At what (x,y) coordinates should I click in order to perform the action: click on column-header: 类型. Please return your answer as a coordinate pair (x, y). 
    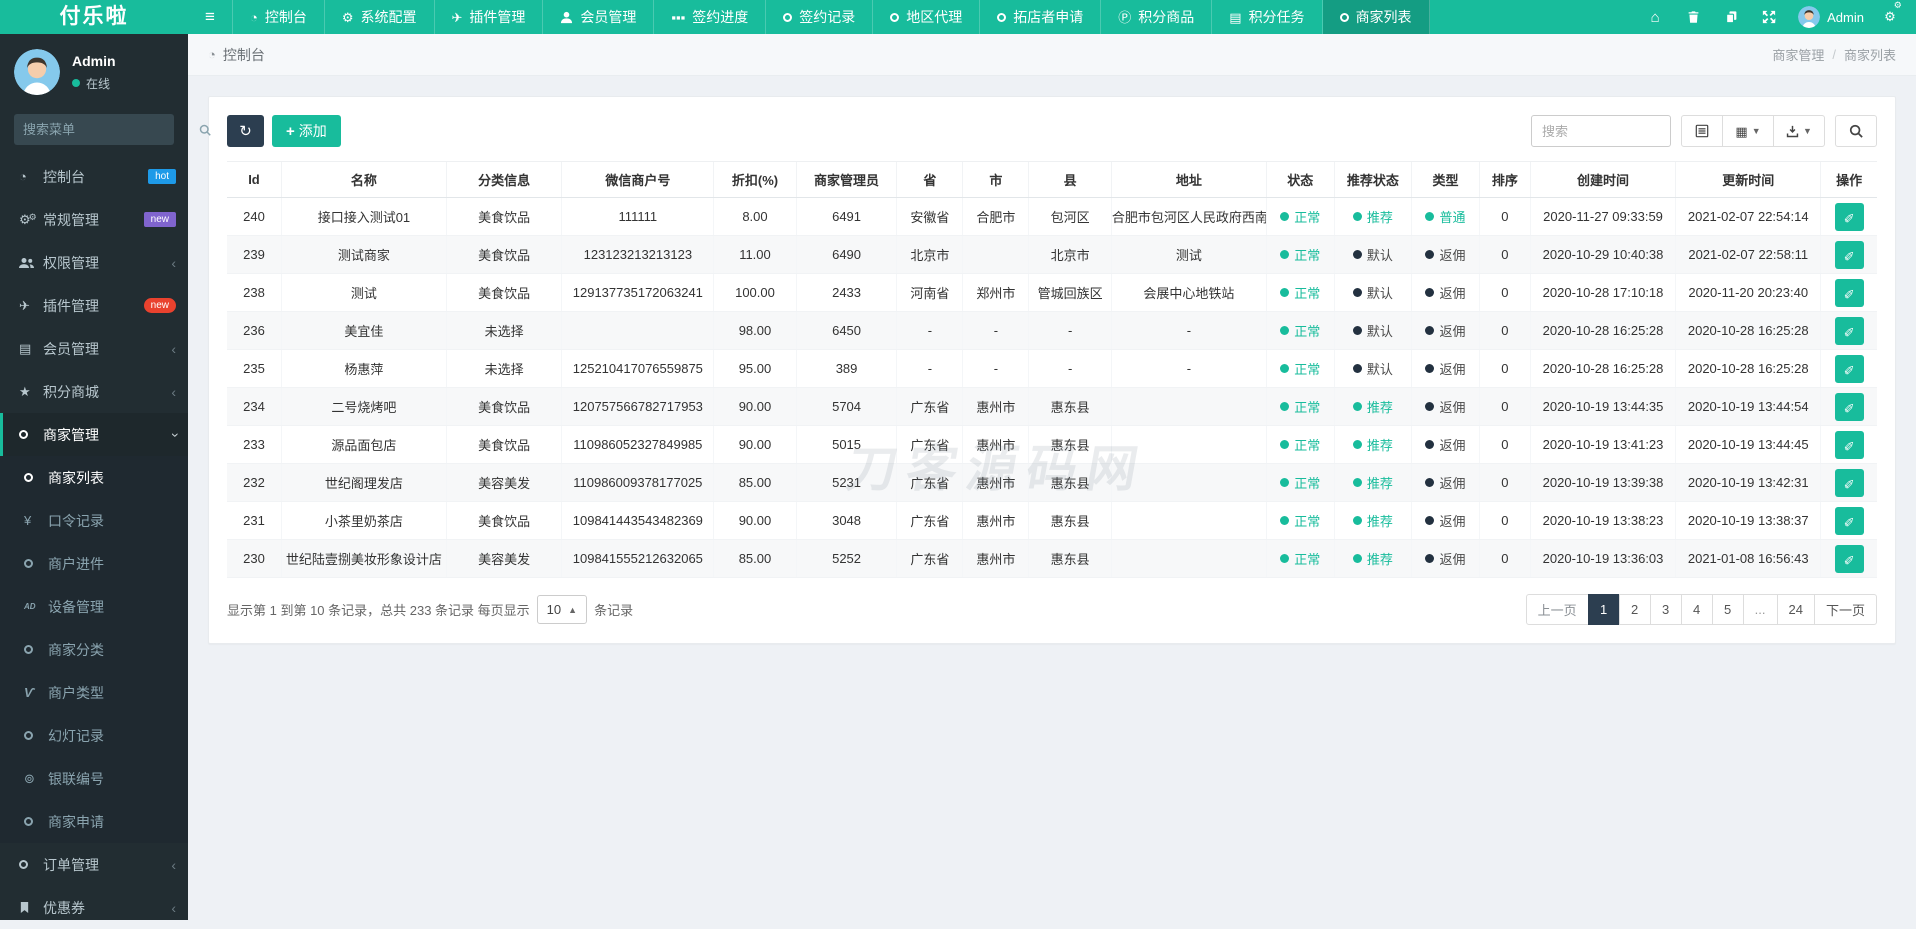
    Looking at the image, I should click on (1445, 179).